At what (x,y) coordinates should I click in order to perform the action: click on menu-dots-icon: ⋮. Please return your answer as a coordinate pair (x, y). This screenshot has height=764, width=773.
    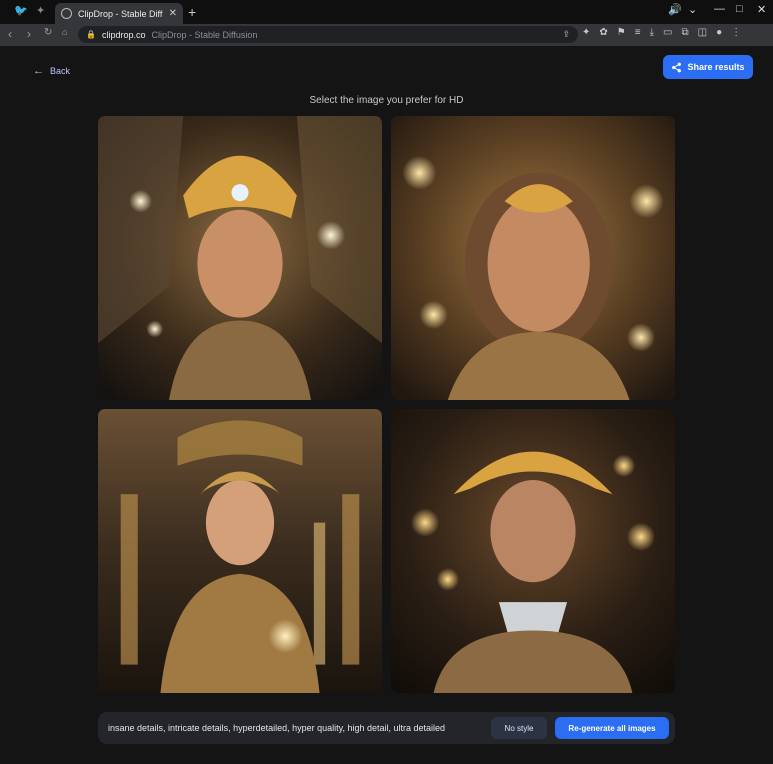
    Looking at the image, I should click on (736, 32).